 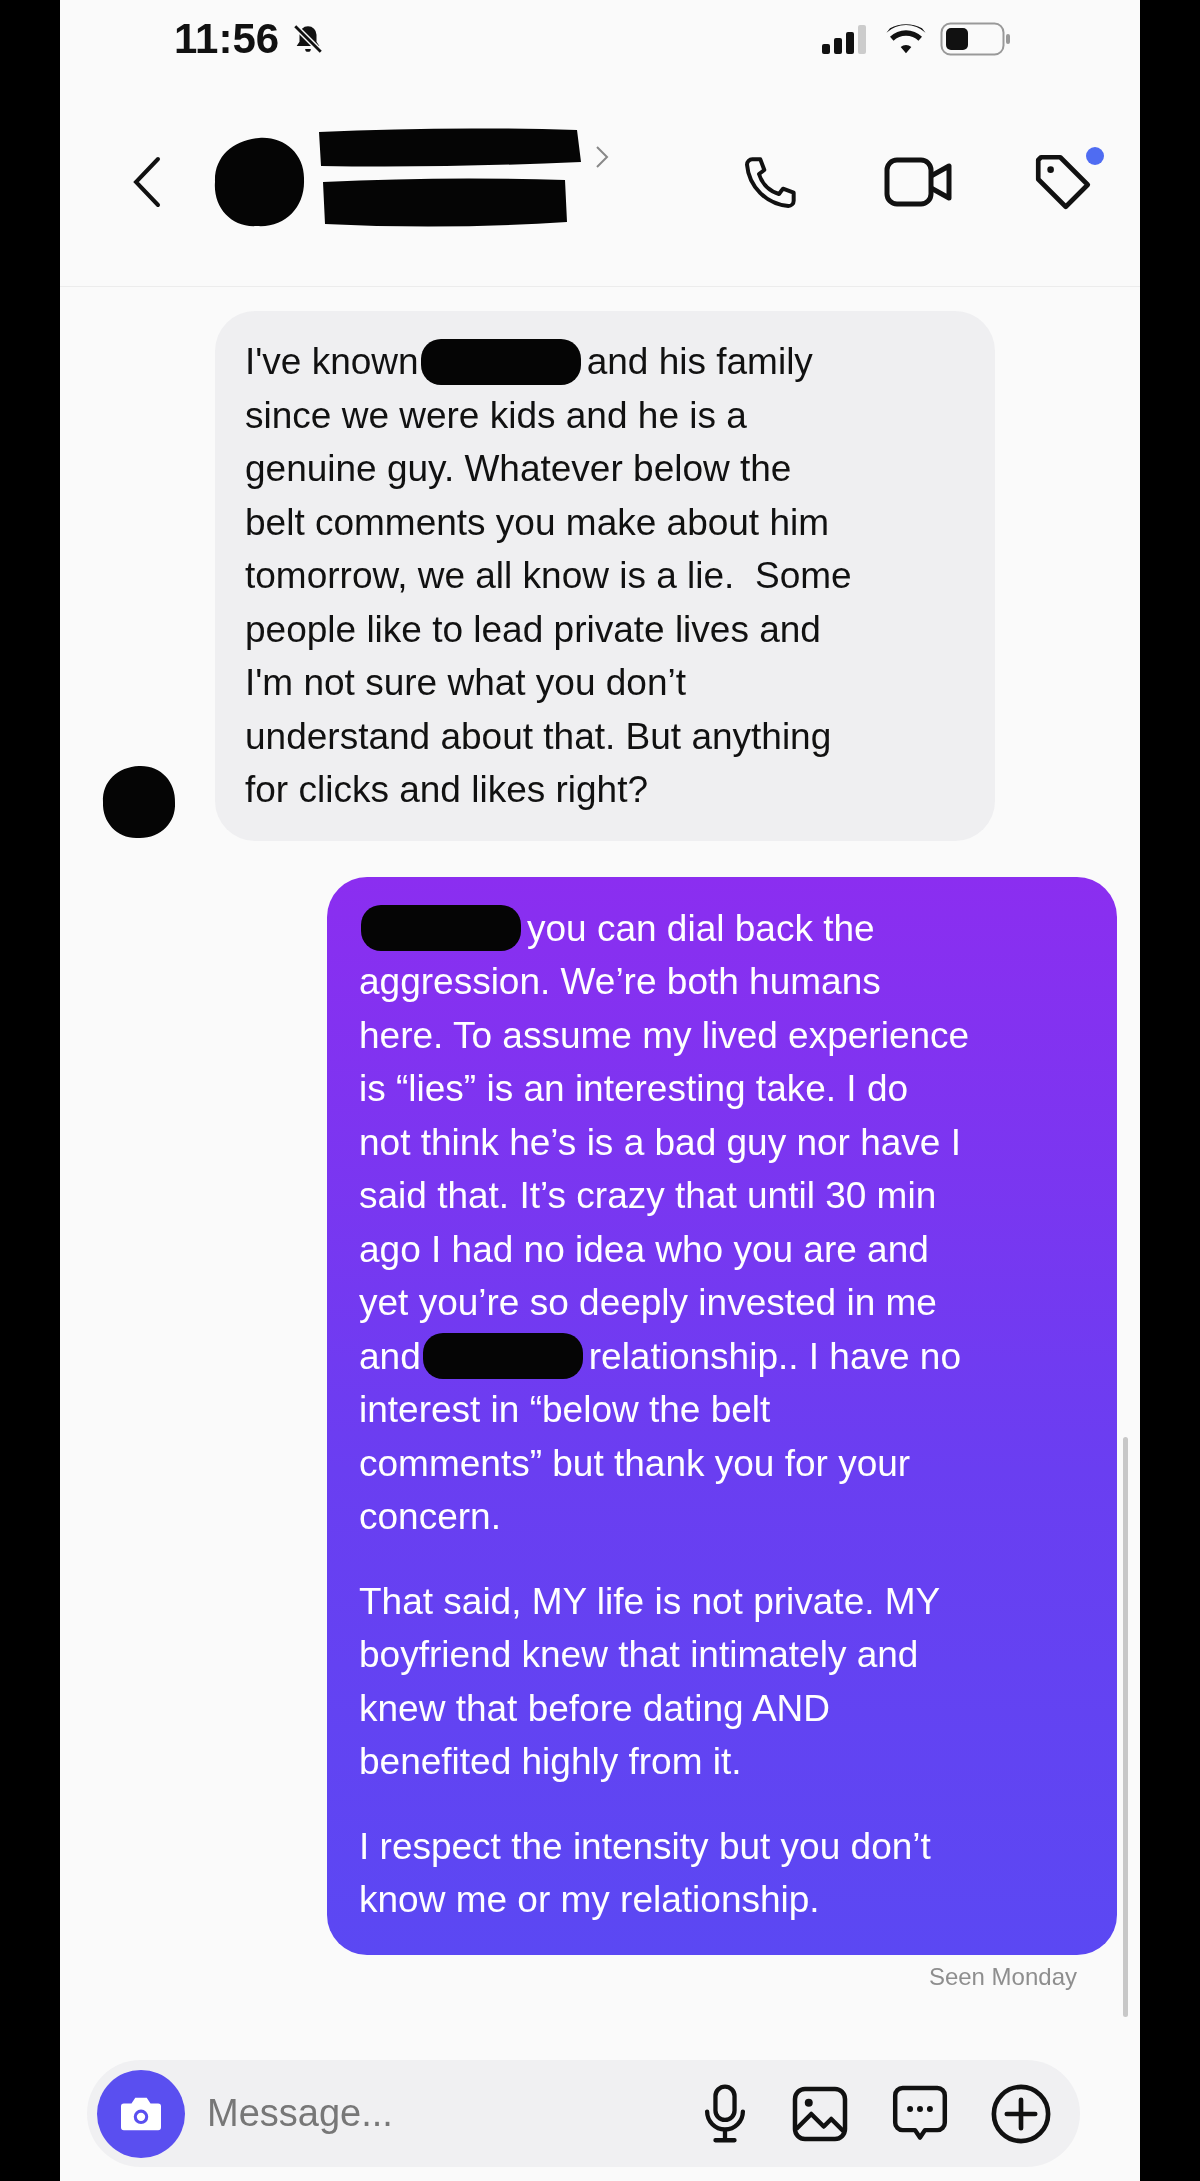 I want to click on message-text: I'm not sure what you don’t, so click(x=466, y=683).